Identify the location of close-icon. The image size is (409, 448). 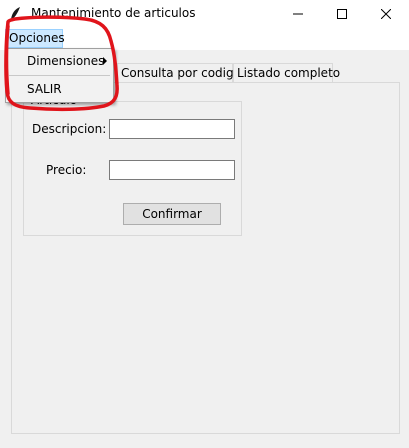
(386, 14).